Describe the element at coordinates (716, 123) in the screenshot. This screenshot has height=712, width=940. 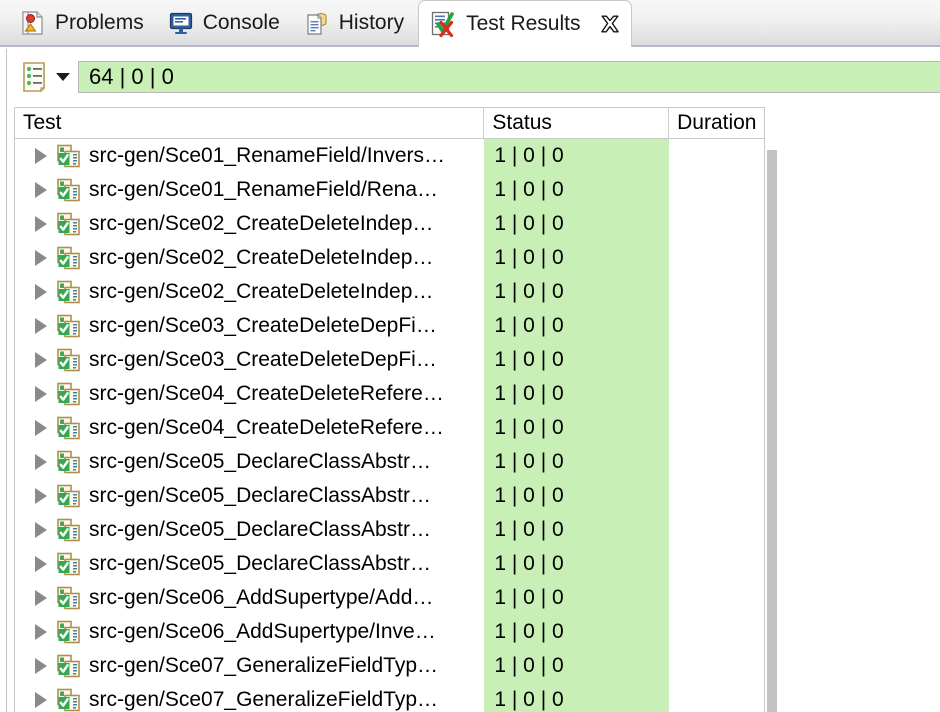
I see `column-header-duration: Duration` at that location.